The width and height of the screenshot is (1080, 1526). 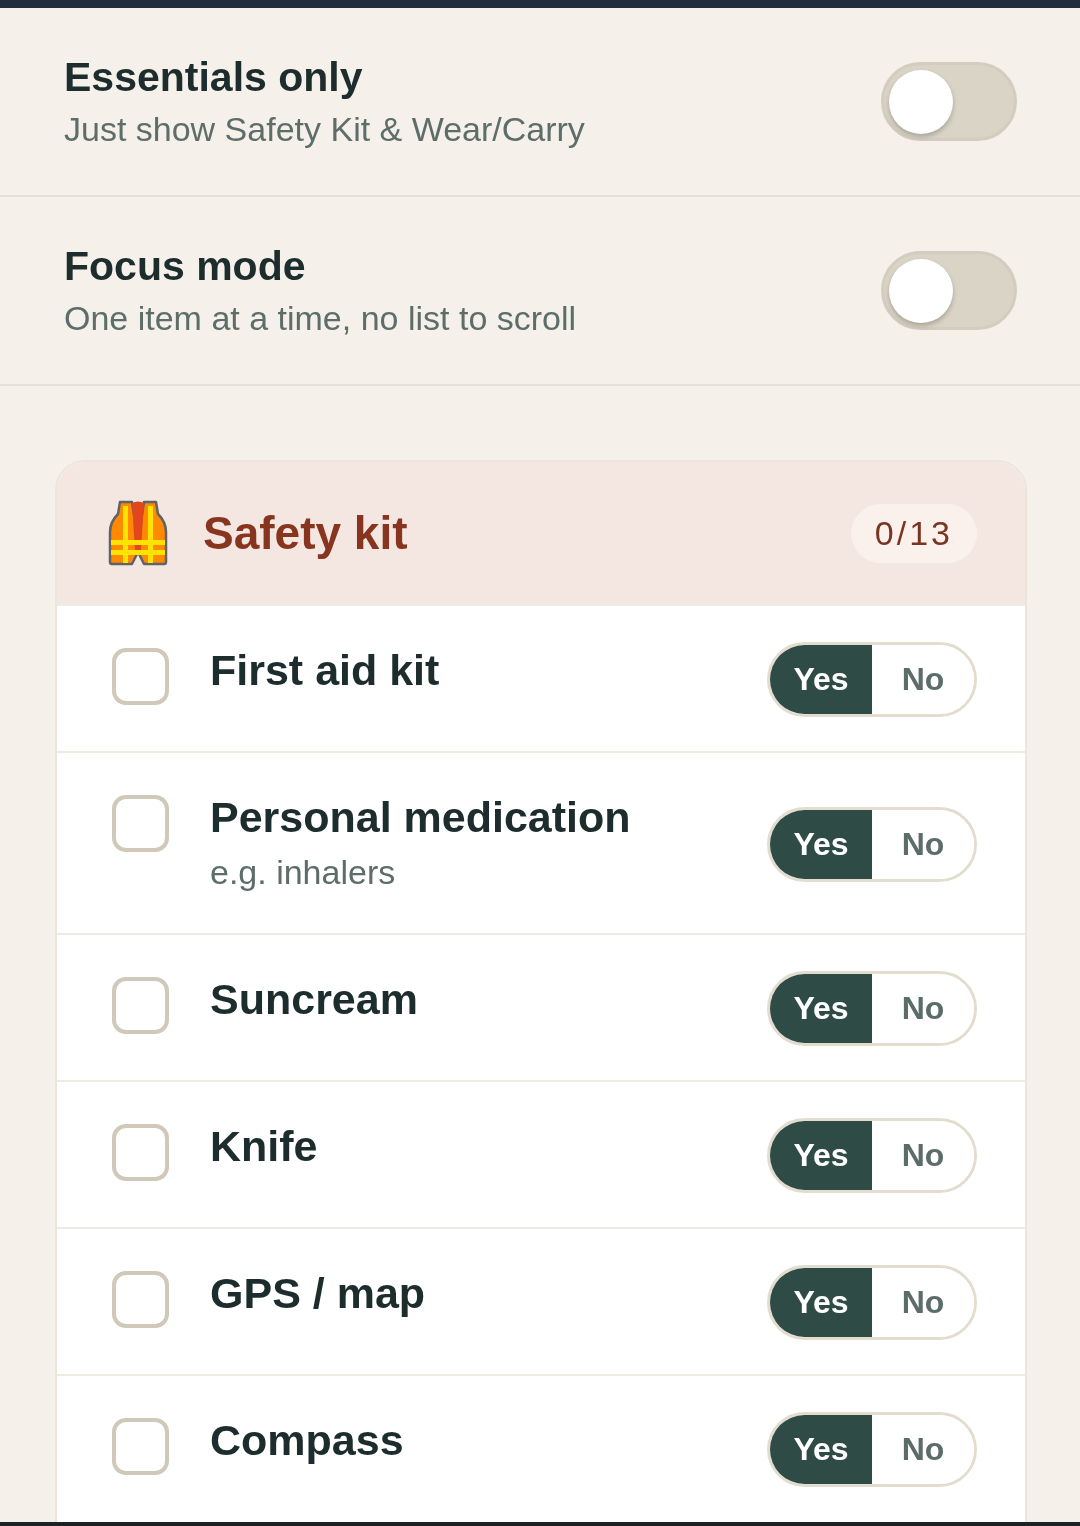 I want to click on setting-description: One item at a time, no list to scroll, so click(x=320, y=318).